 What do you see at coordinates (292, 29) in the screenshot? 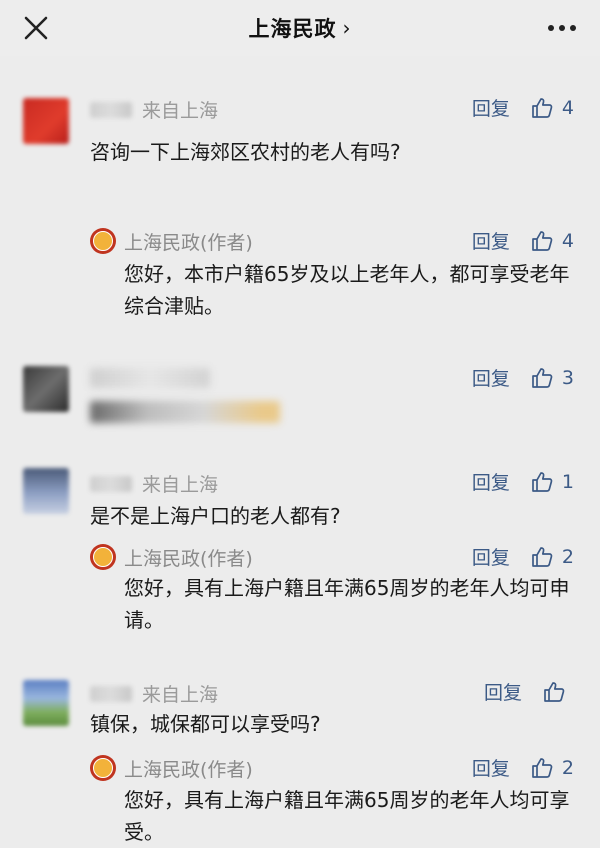
I see `page-title-text: 上海民政` at bounding box center [292, 29].